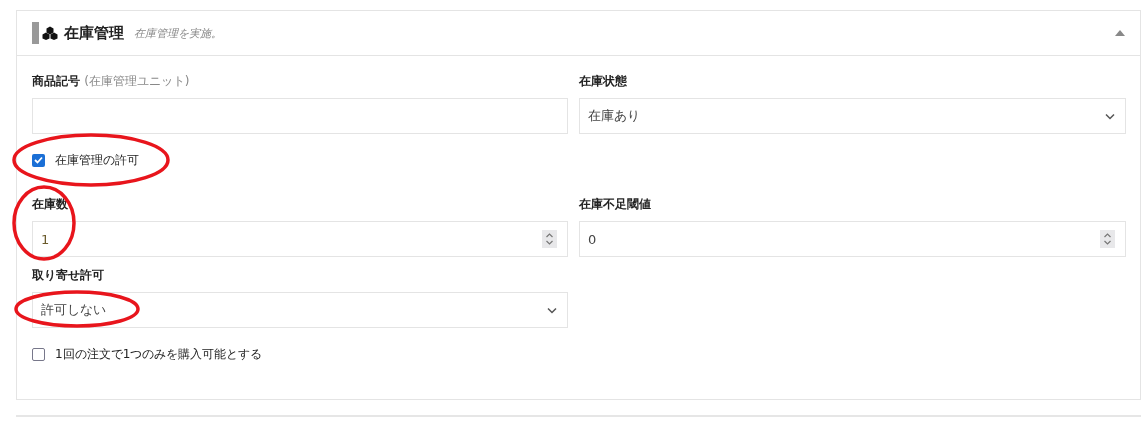 The image size is (1145, 422). What do you see at coordinates (615, 204) in the screenshot?
I see `field-label: 在庫不足閾値` at bounding box center [615, 204].